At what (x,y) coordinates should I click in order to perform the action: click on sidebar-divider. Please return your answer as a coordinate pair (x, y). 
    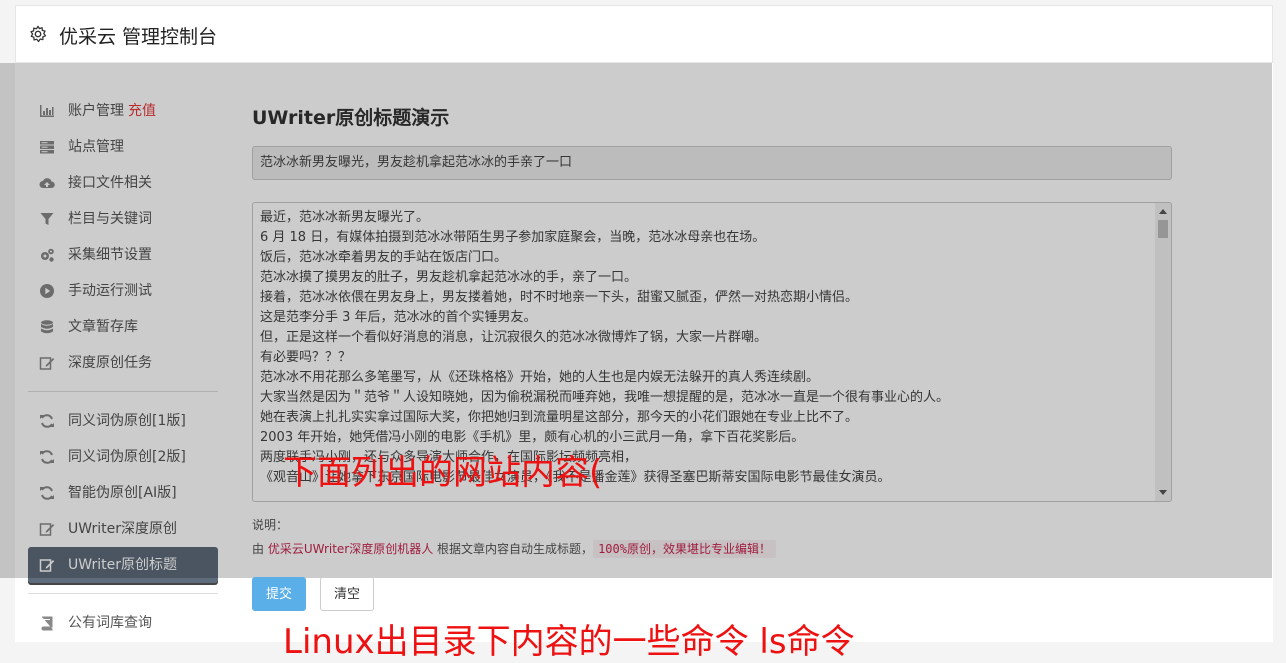
    Looking at the image, I should click on (123, 593).